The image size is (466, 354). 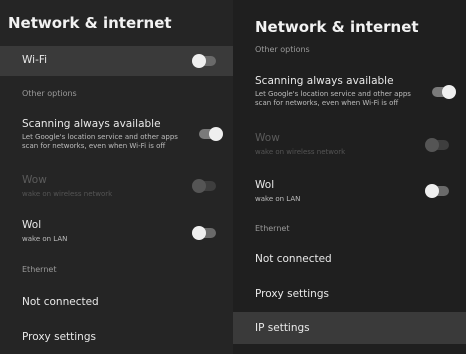 What do you see at coordinates (35, 60) in the screenshot?
I see `wifi-label: Wi-Fi` at bounding box center [35, 60].